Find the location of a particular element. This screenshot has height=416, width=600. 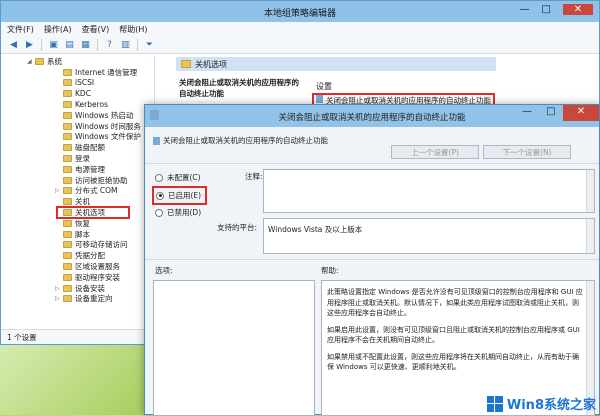

back-arrow-icon: ◀ is located at coordinates (13, 45).